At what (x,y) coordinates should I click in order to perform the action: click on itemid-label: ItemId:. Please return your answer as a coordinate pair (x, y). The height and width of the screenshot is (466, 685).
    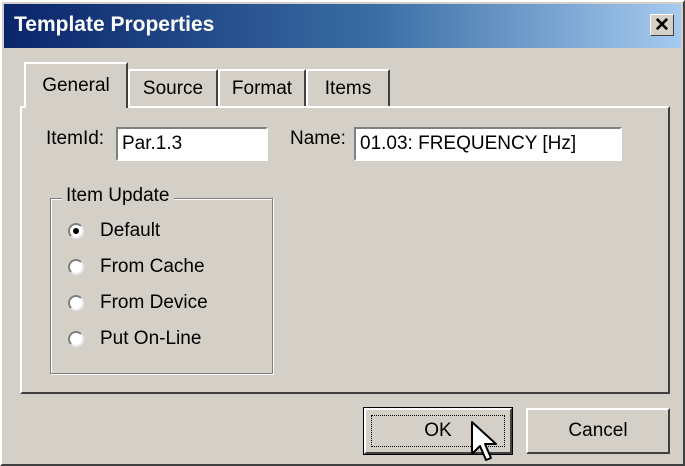
    Looking at the image, I should click on (75, 138).